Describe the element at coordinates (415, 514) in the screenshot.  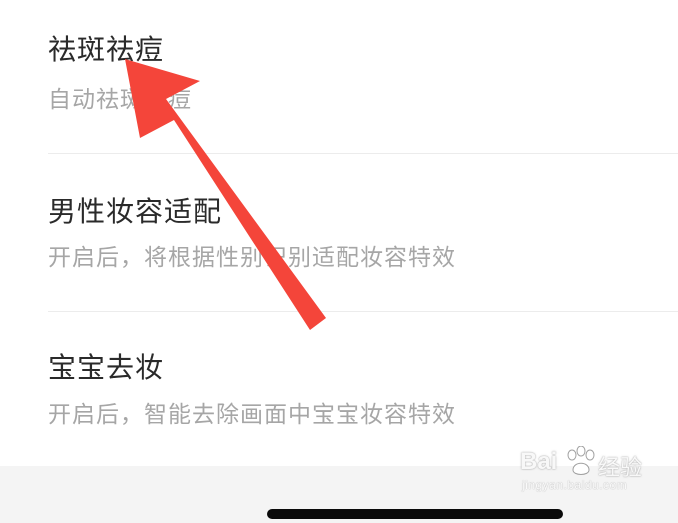
I see `home-indicator` at that location.